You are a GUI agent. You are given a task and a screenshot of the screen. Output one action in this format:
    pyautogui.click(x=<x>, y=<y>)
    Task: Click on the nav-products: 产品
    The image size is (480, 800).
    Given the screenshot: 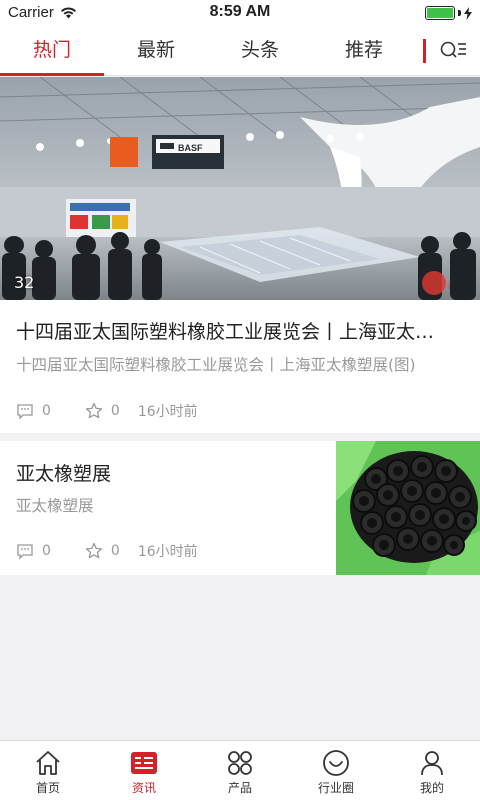 What is the action you would take?
    pyautogui.click(x=240, y=770)
    